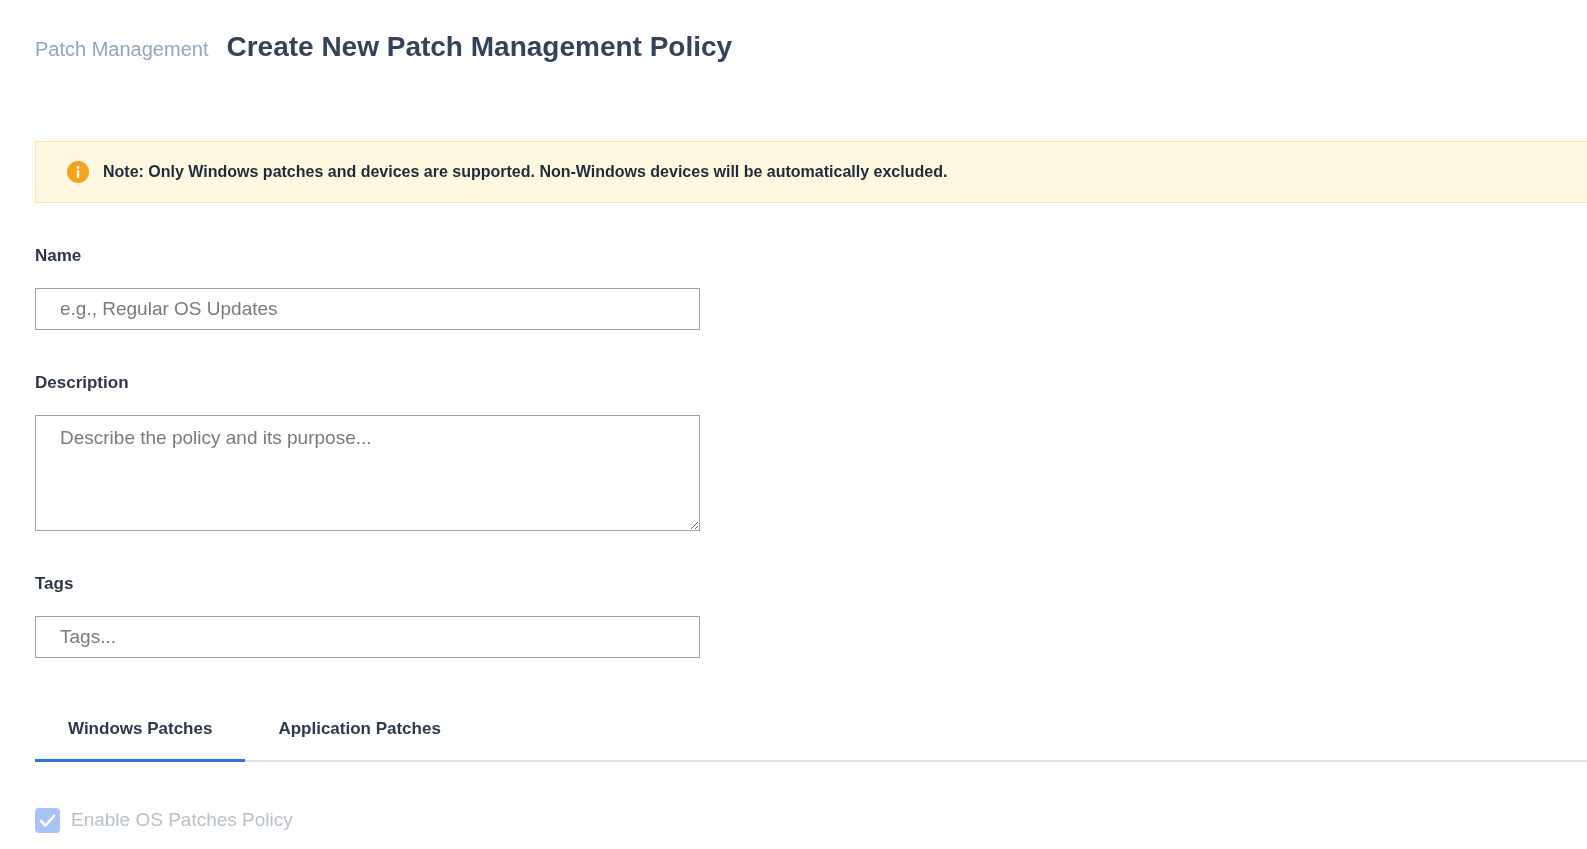 This screenshot has height=849, width=1587. Describe the element at coordinates (82, 383) in the screenshot. I see `field-label: Description` at that location.